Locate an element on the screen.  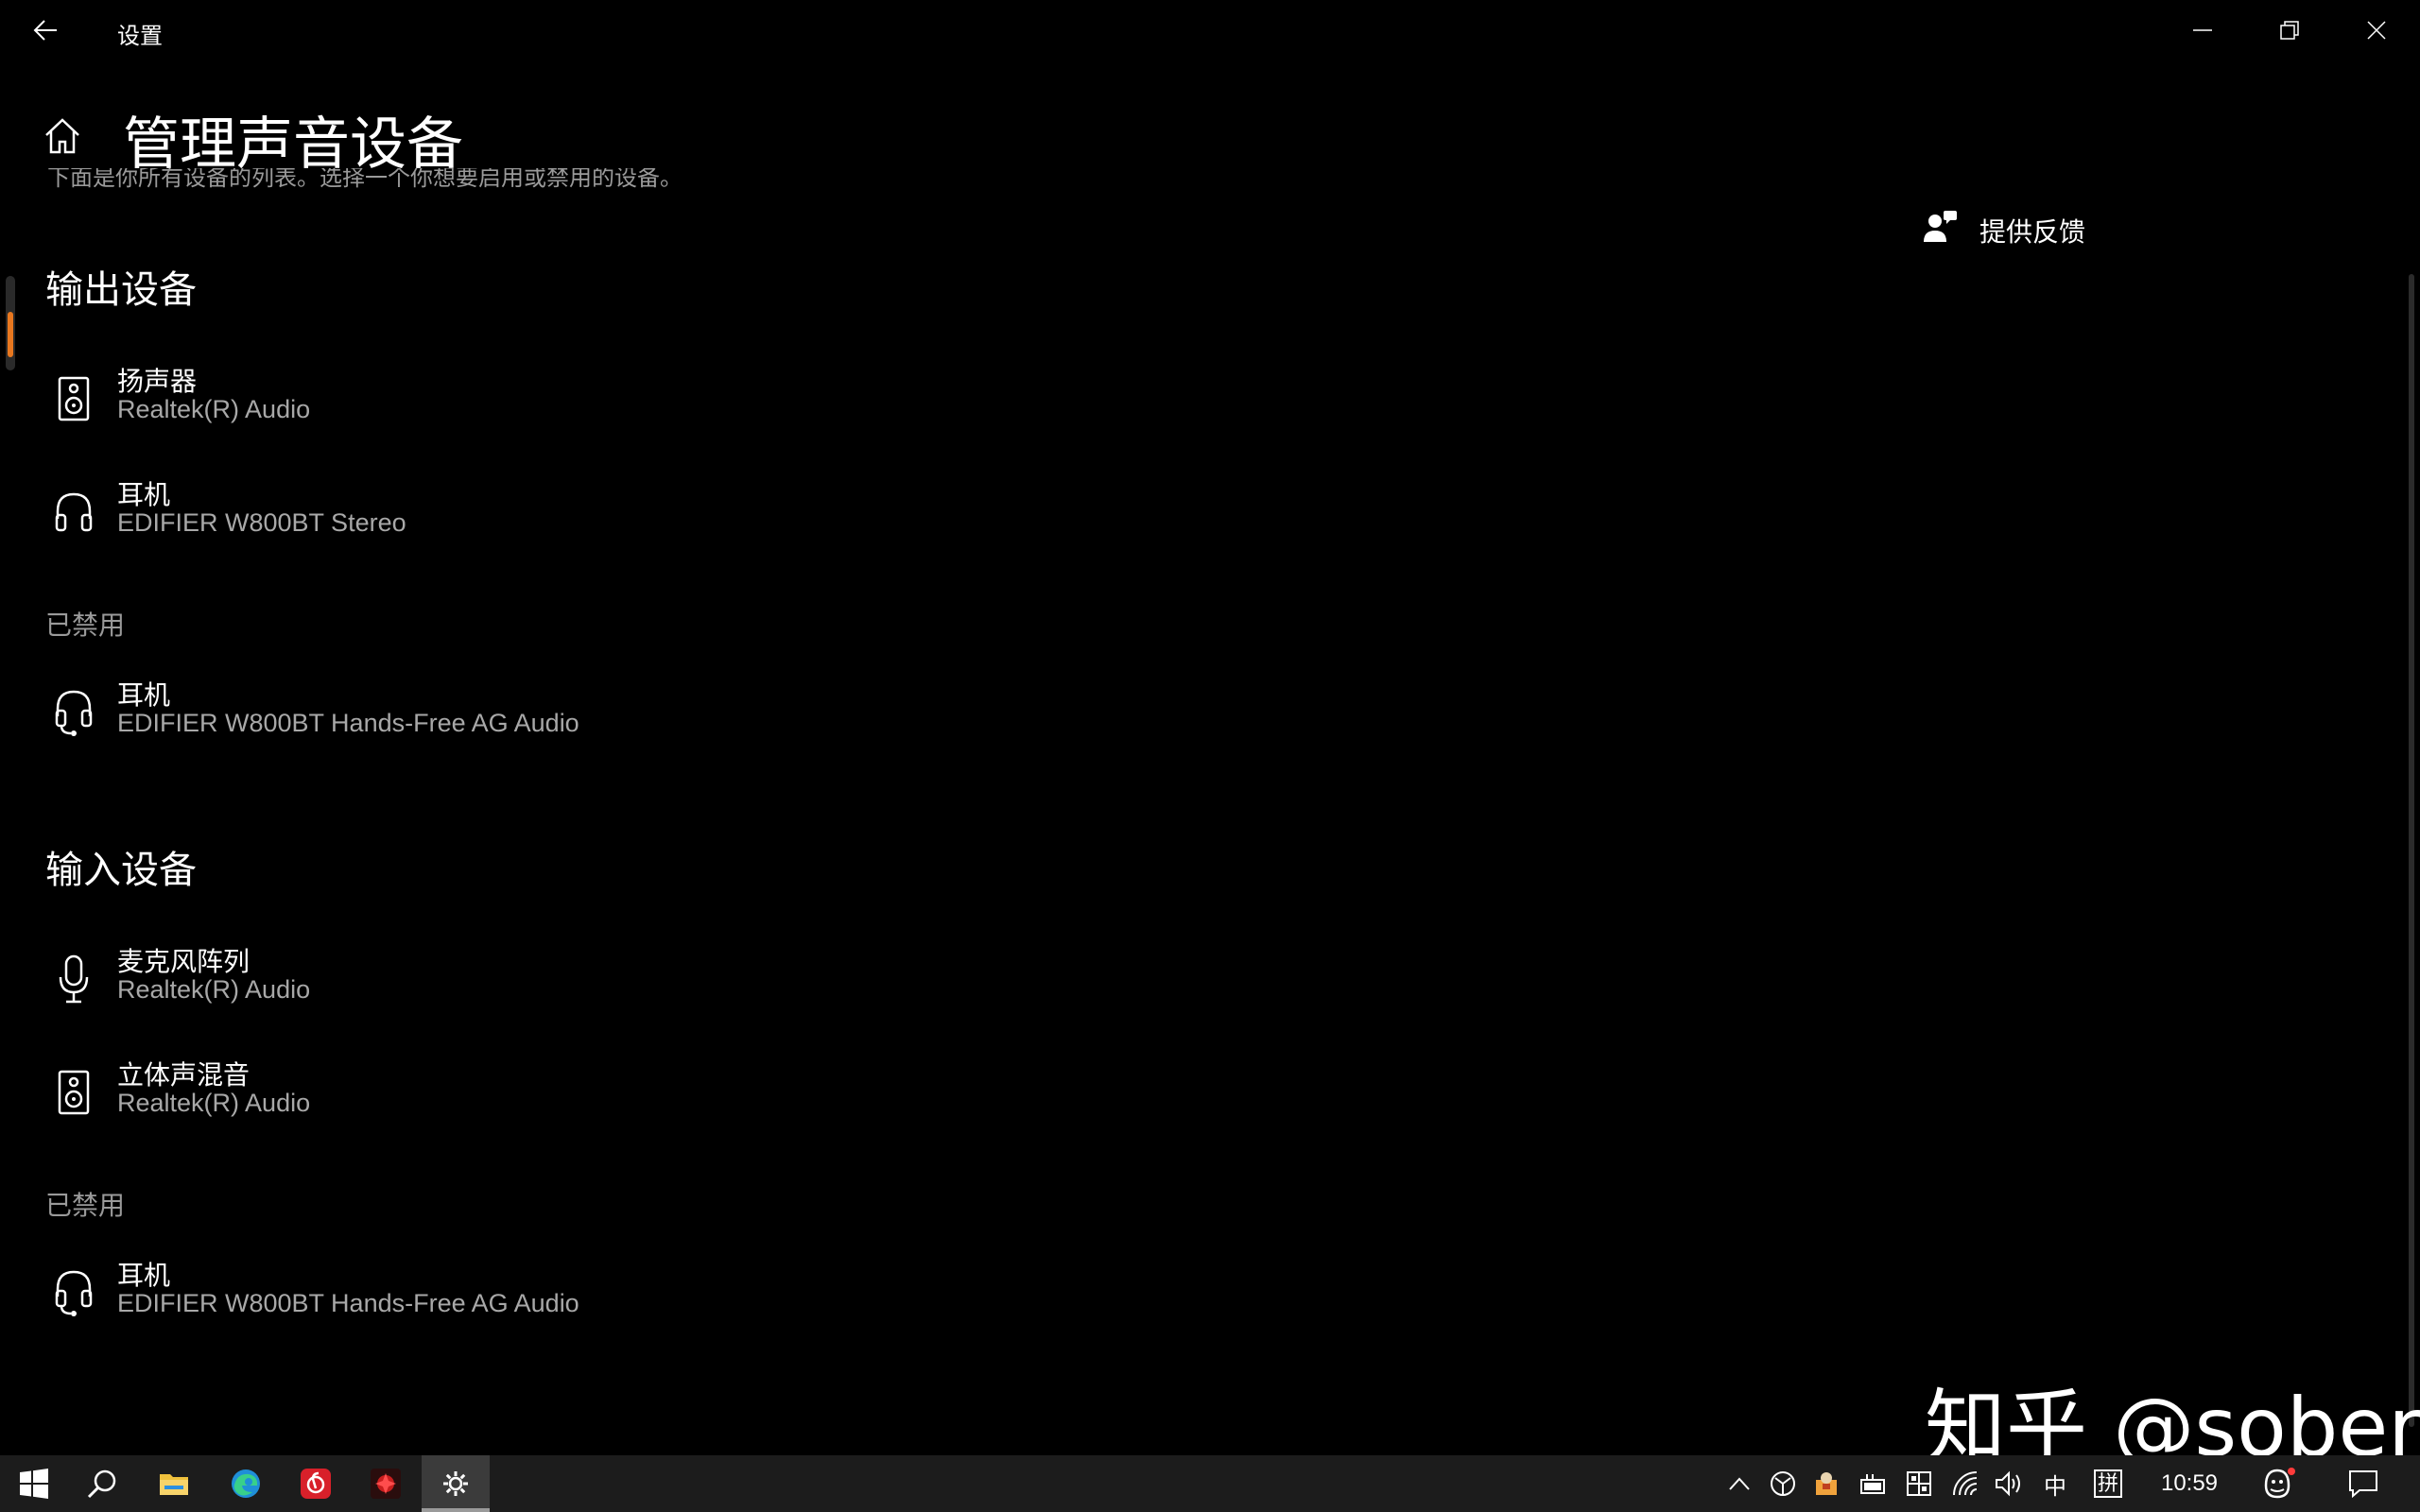
tray-volume is located at coordinates (2010, 1483).